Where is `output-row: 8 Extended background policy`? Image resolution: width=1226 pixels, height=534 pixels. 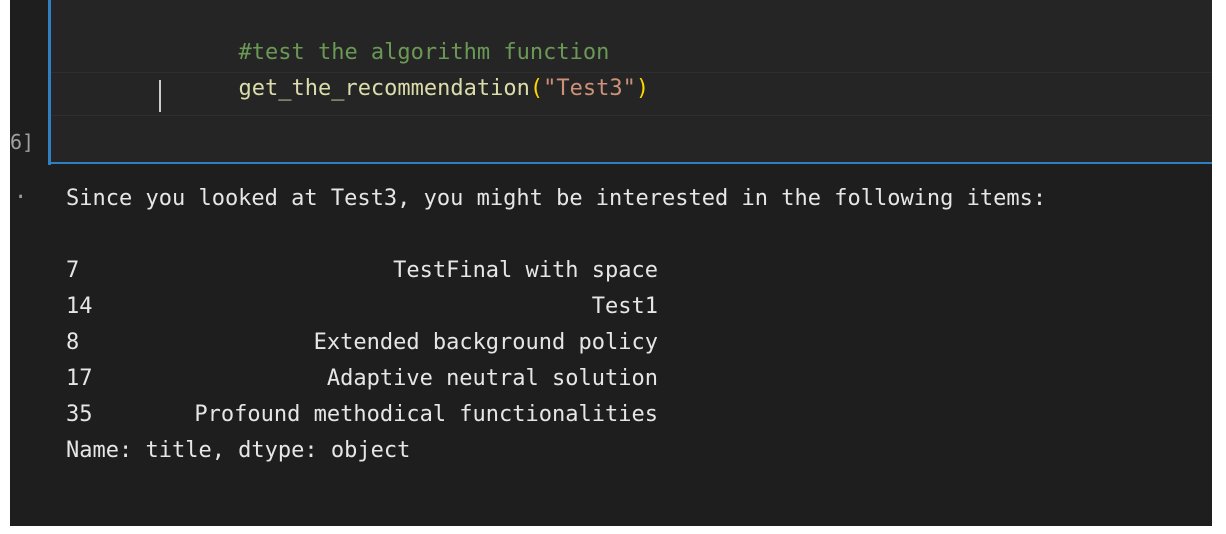
output-row: 8 Extended background policy is located at coordinates (362, 343).